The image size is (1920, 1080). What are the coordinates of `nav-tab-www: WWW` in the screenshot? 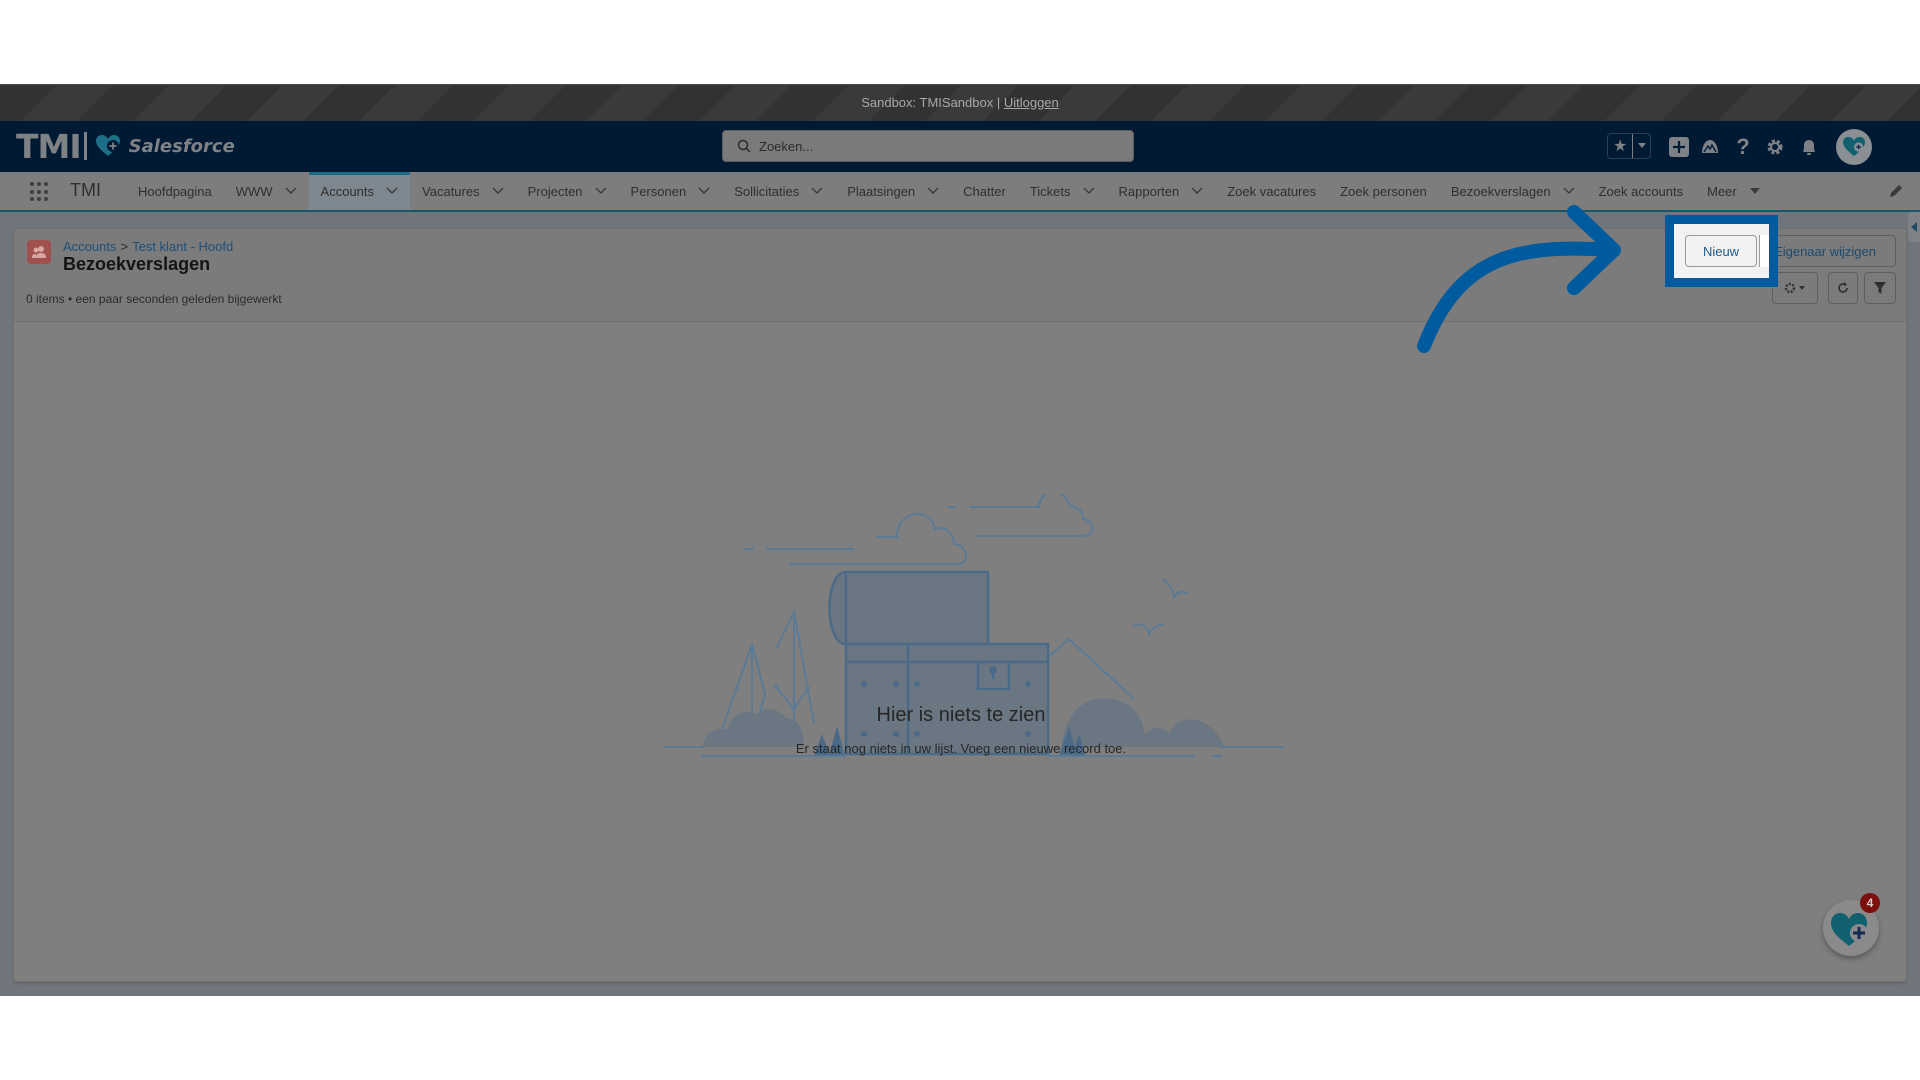 It's located at (266, 191).